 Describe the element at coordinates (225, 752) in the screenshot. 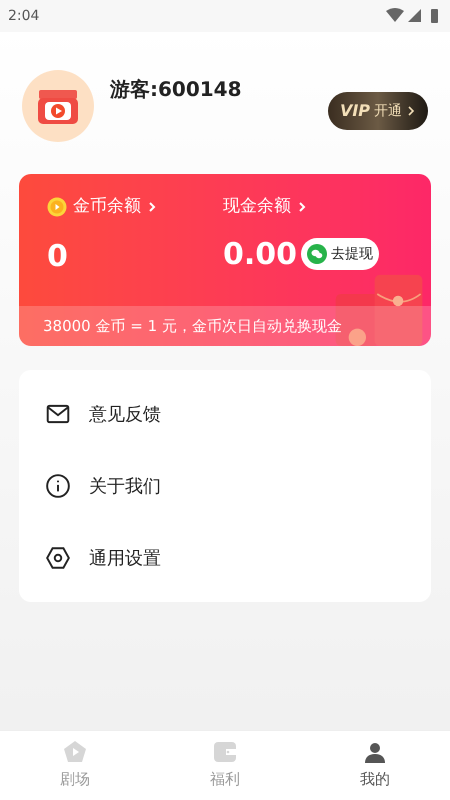

I see `wallet-icon` at that location.